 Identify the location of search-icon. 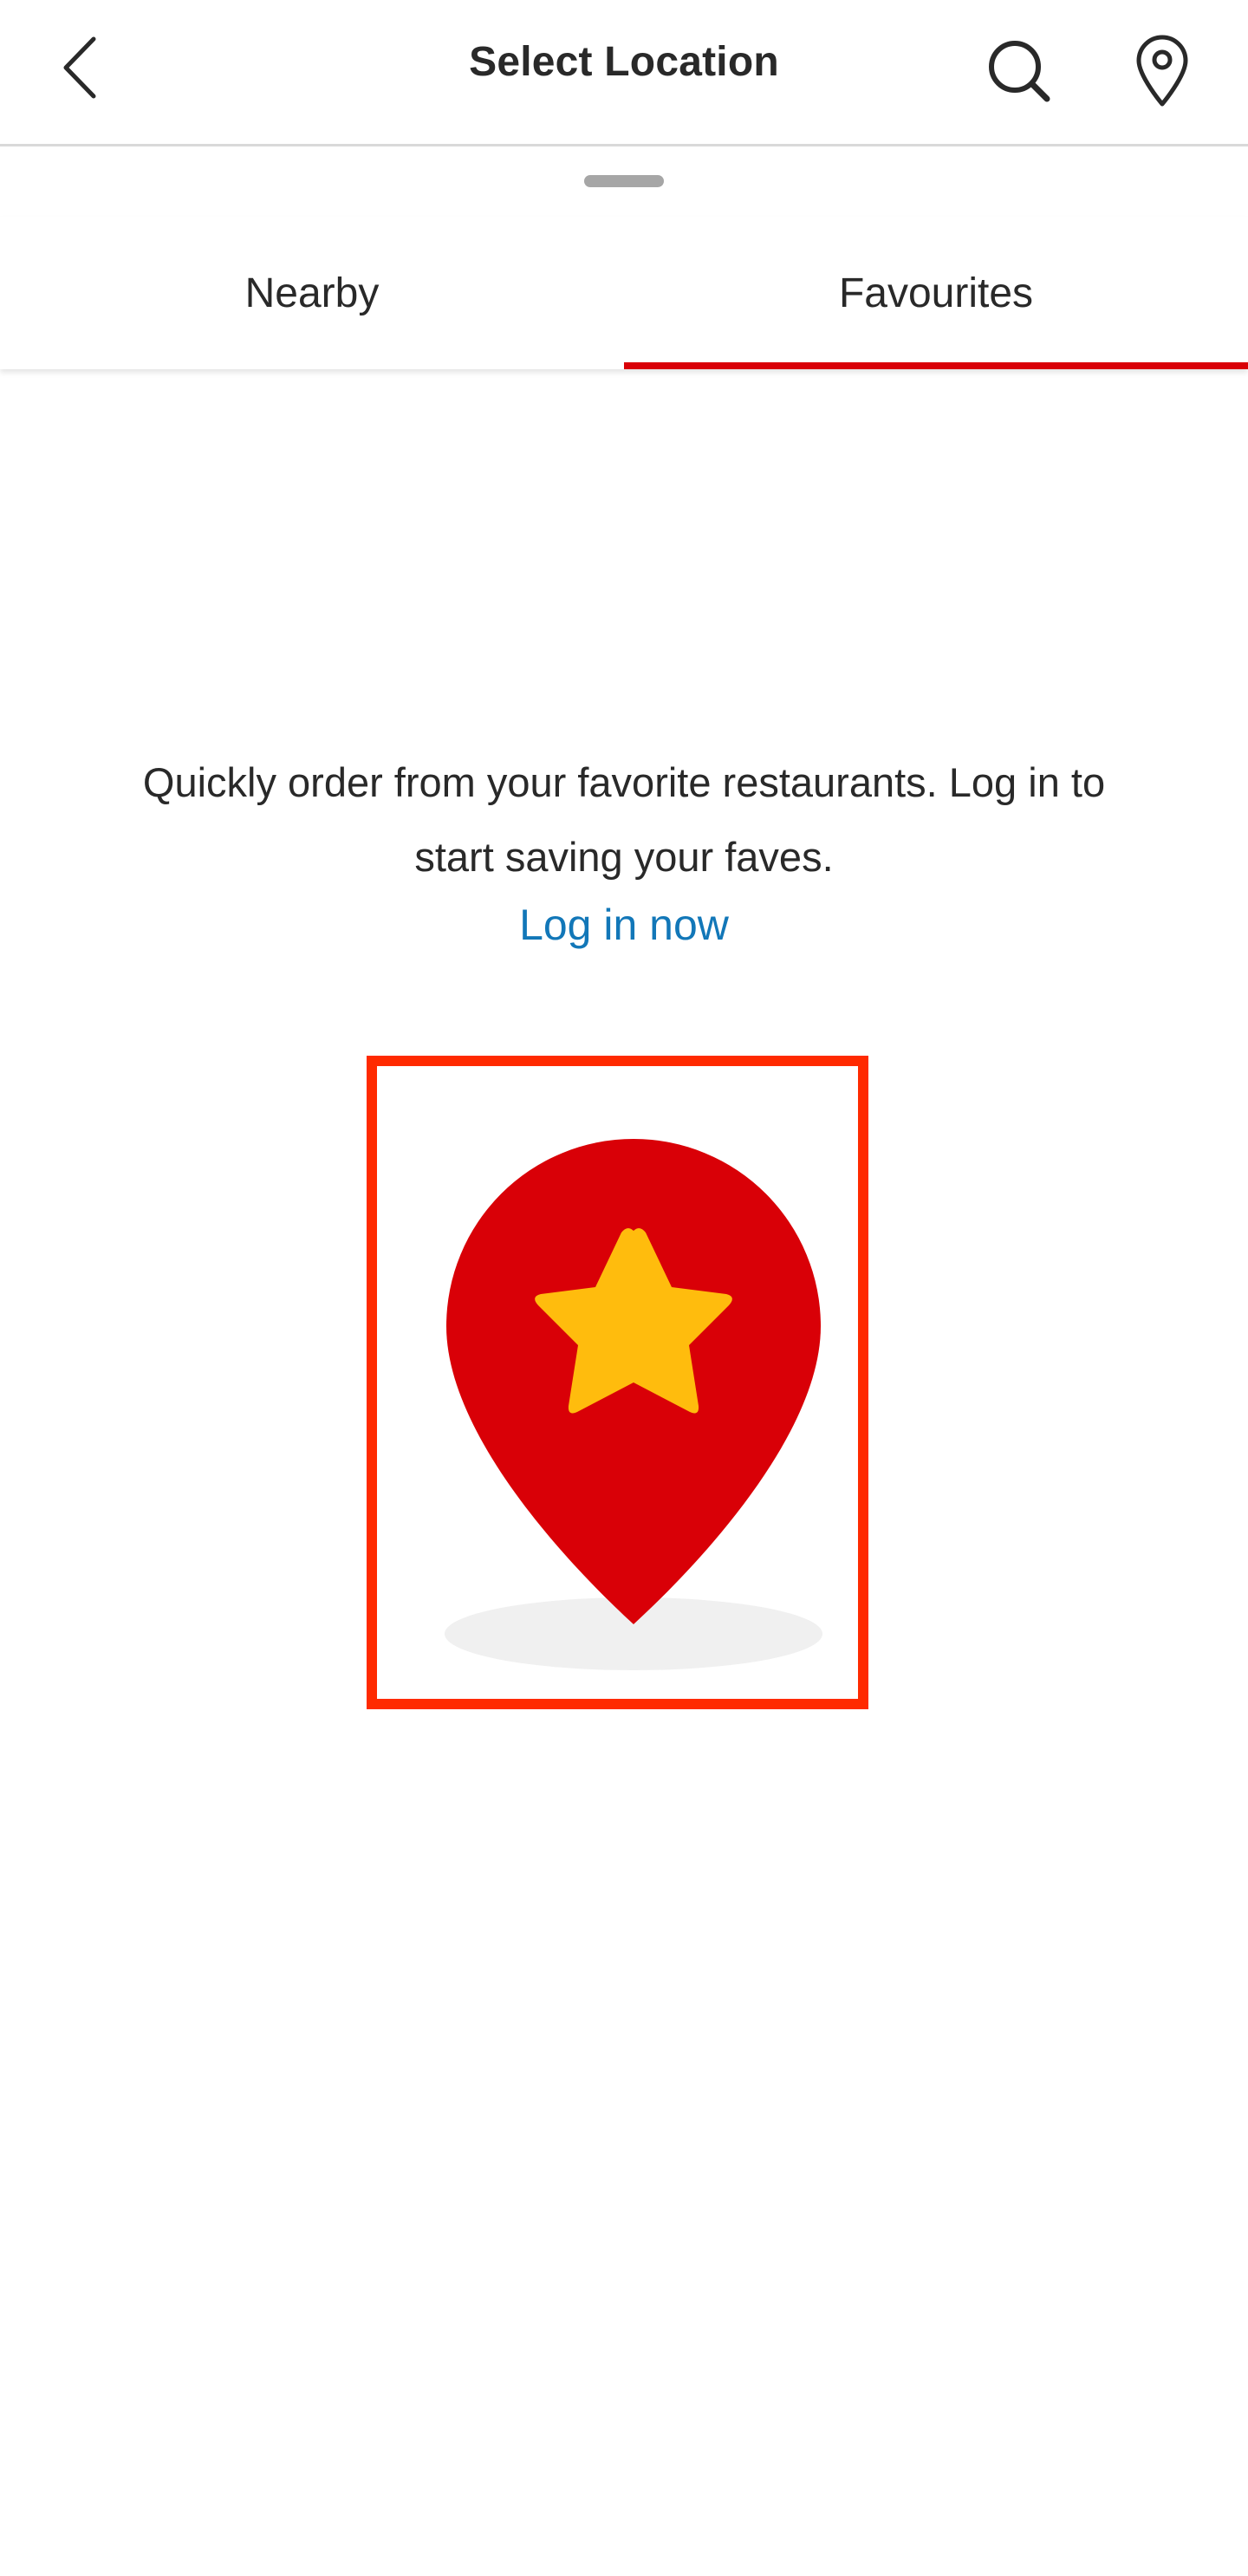
(1019, 71).